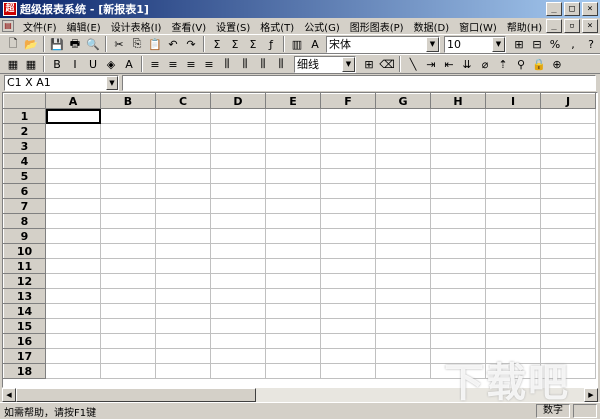 The height and width of the screenshot is (419, 600). I want to click on minimize-button: _, so click(554, 9).